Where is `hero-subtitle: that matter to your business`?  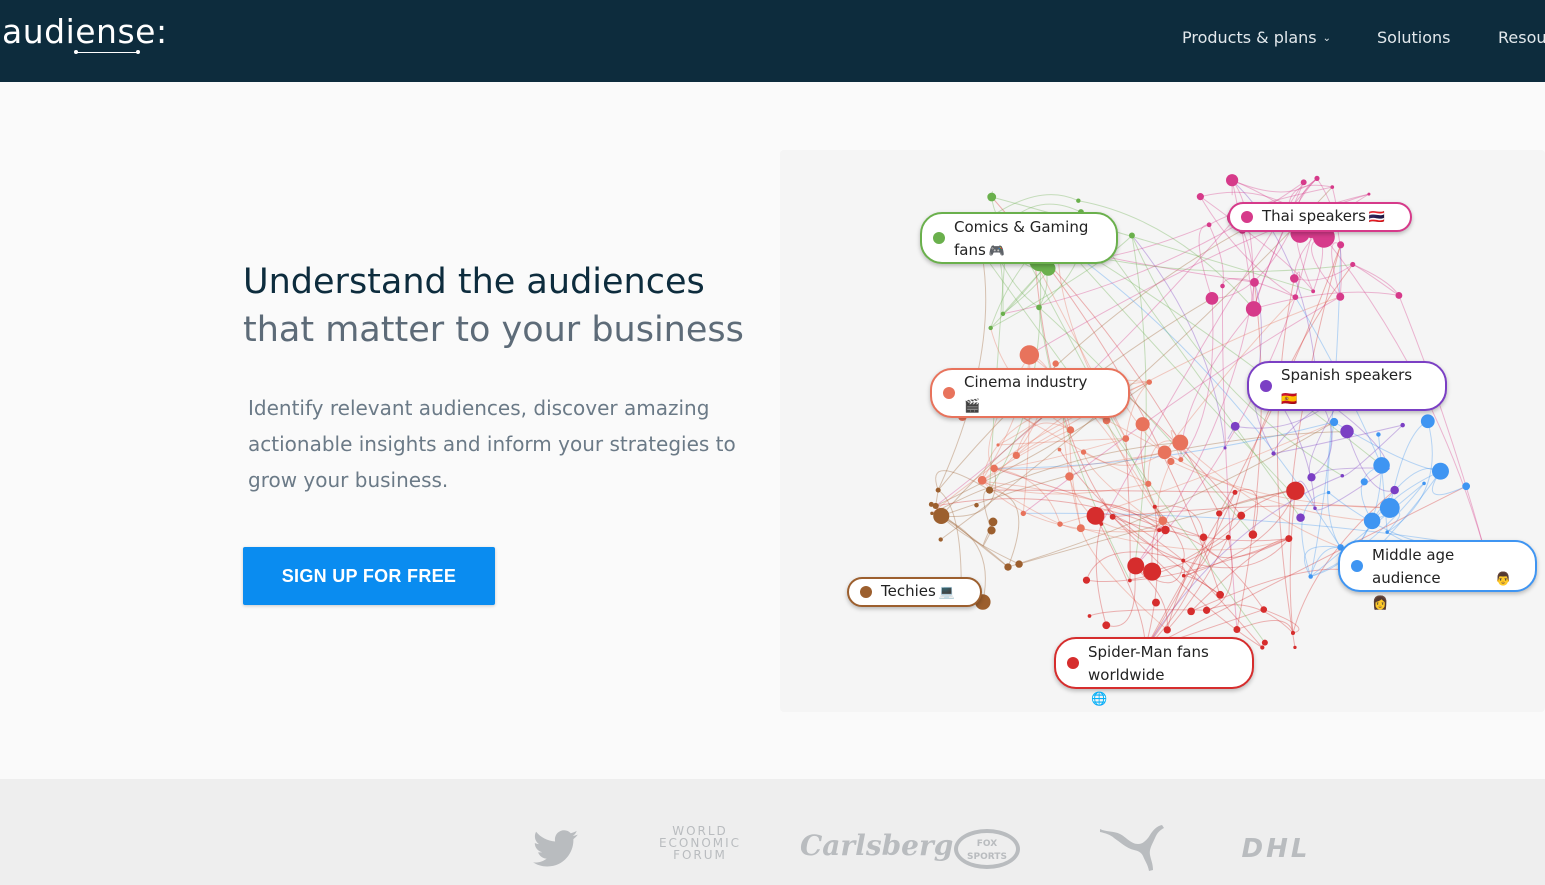 hero-subtitle: that matter to your business is located at coordinates (493, 330).